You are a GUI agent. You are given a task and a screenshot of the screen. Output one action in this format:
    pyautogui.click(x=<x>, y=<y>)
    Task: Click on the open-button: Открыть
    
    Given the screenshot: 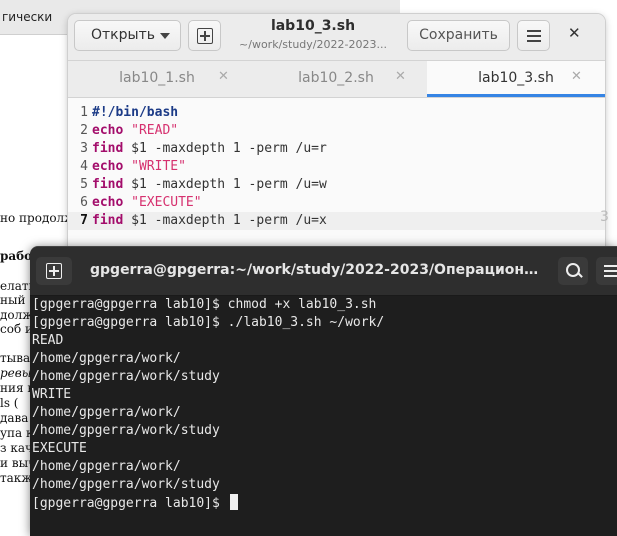 What is the action you would take?
    pyautogui.click(x=127, y=35)
    